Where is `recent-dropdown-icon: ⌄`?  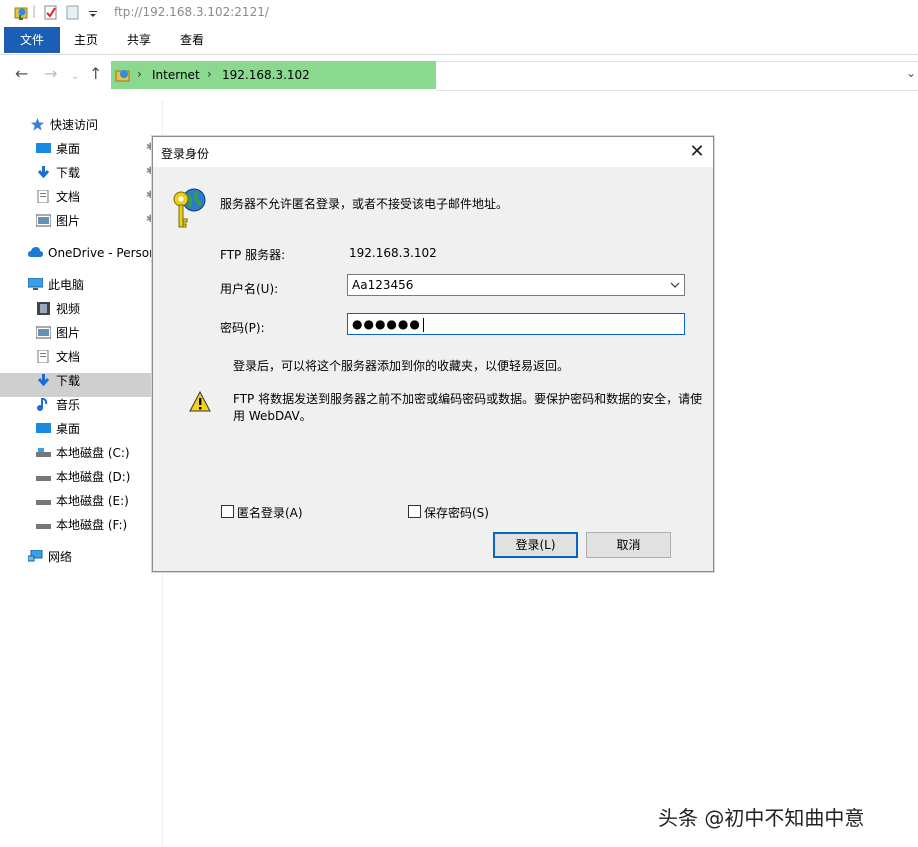
recent-dropdown-icon: ⌄ is located at coordinates (75, 77).